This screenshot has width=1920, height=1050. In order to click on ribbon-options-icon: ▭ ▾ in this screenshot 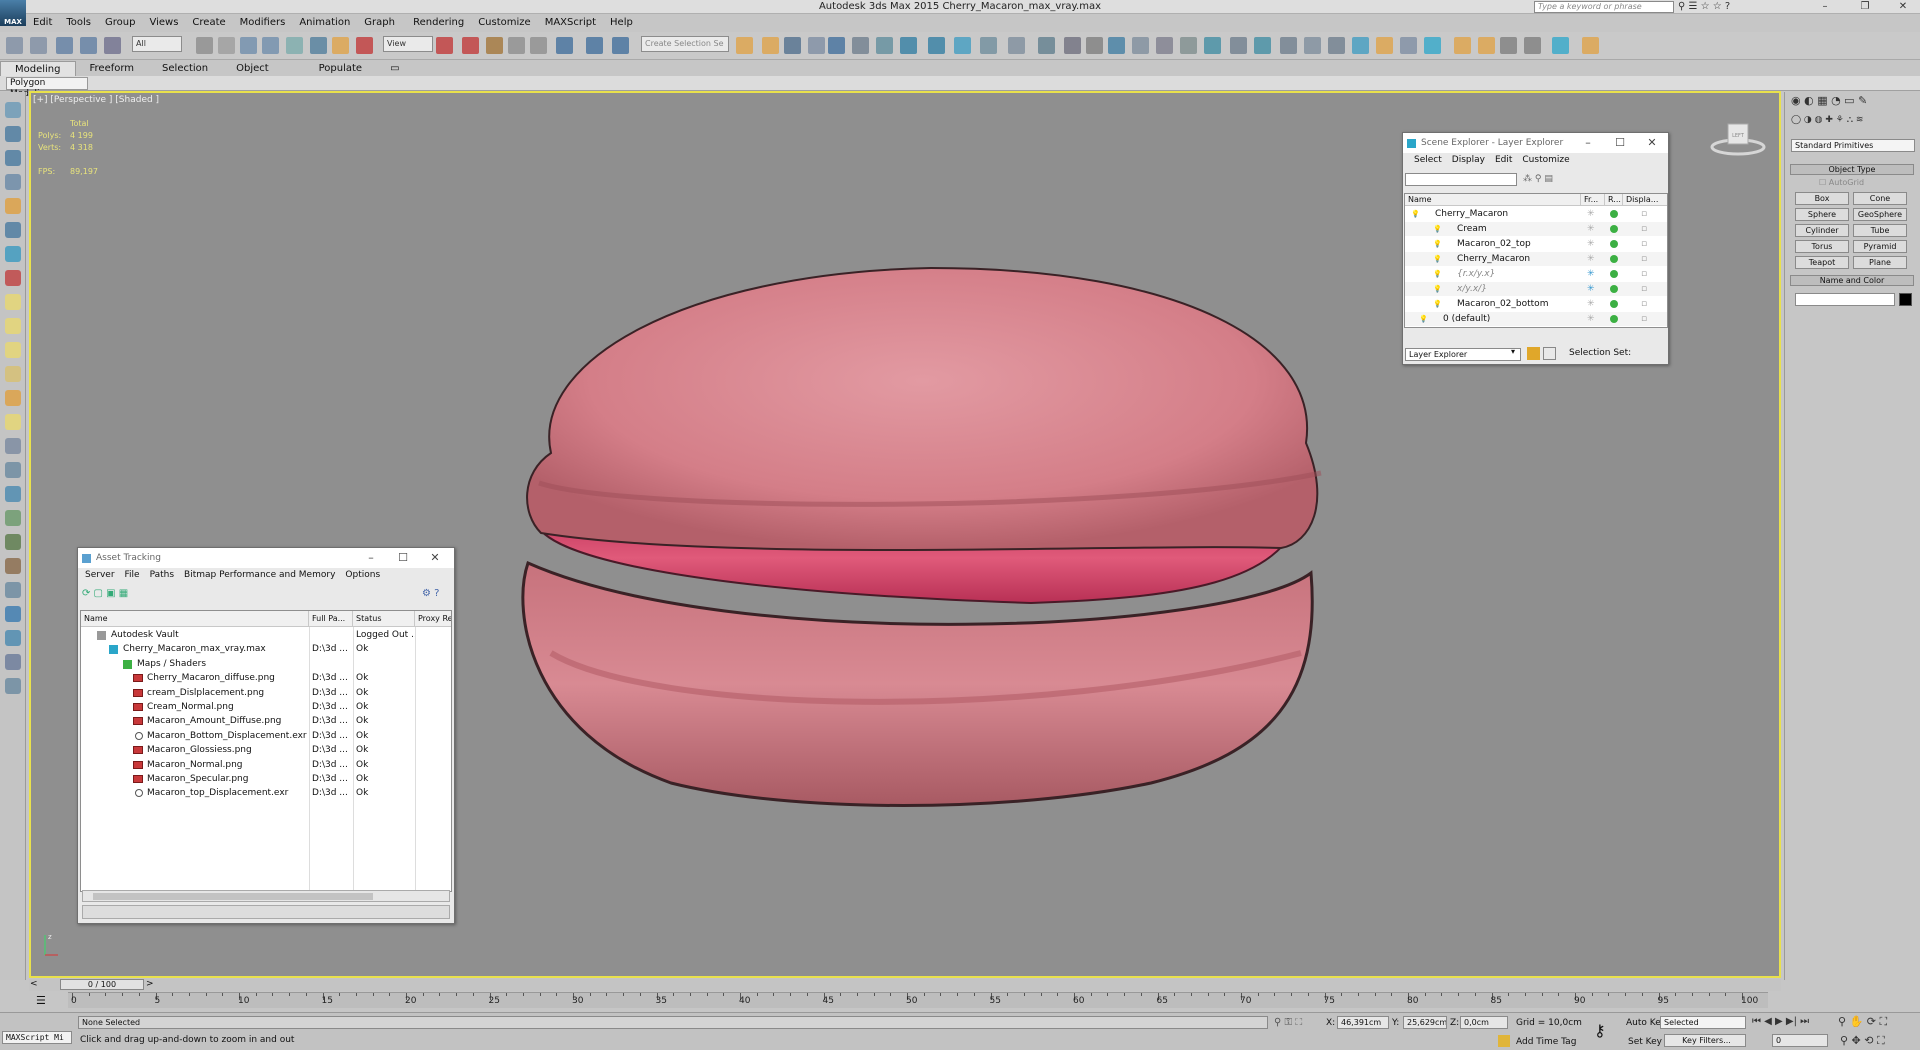, I will do `click(398, 75)`.